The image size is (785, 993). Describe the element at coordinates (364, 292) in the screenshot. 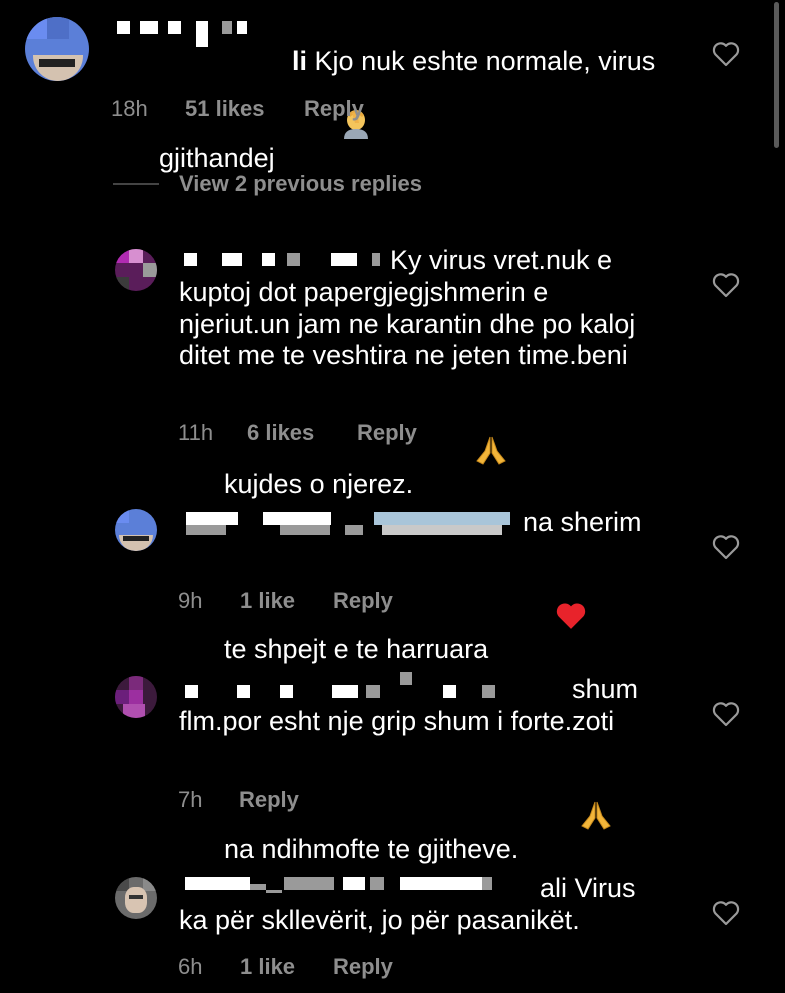

I see `comment-text-line: kuptoj dot papergjegjshmerin e` at that location.